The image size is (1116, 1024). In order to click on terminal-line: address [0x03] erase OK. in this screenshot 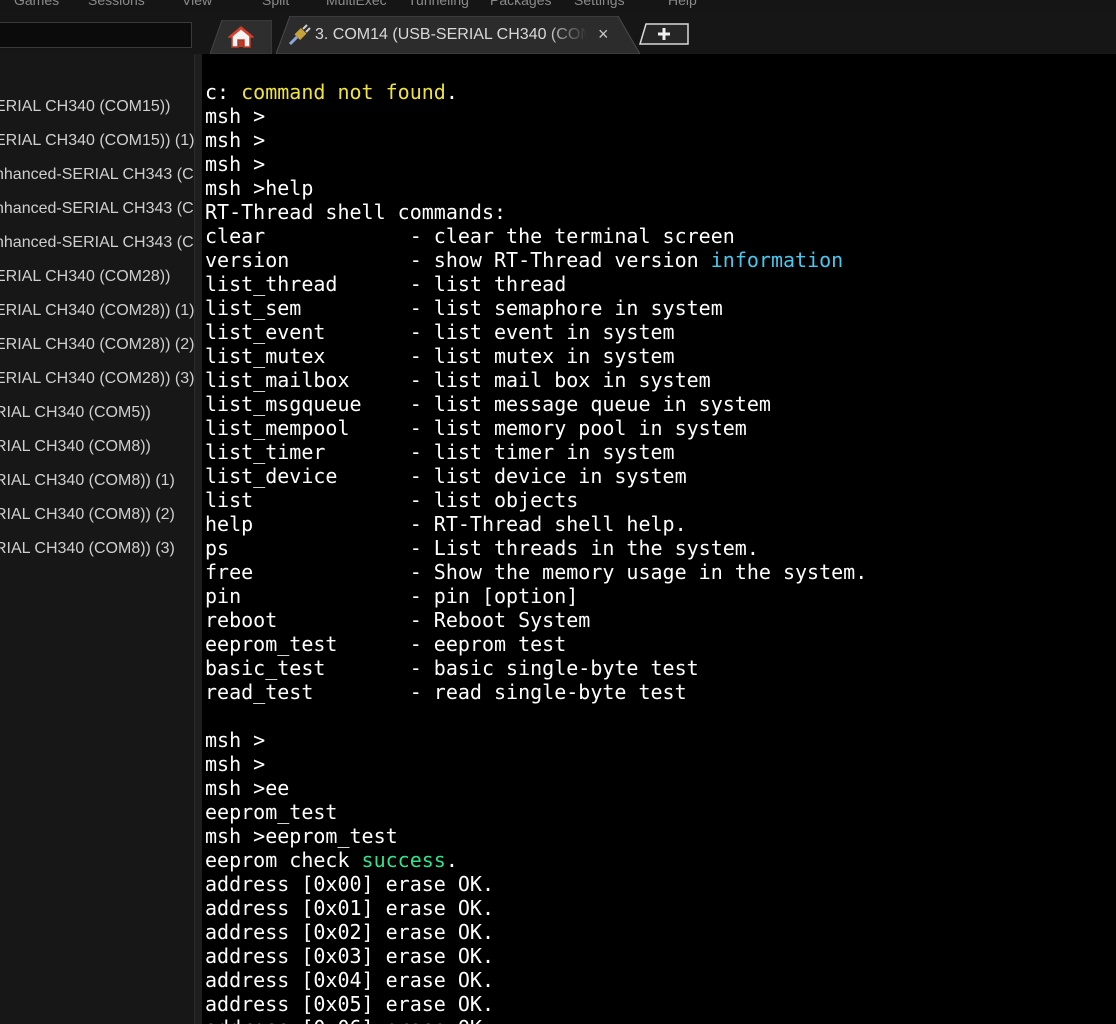, I will do `click(536, 956)`.